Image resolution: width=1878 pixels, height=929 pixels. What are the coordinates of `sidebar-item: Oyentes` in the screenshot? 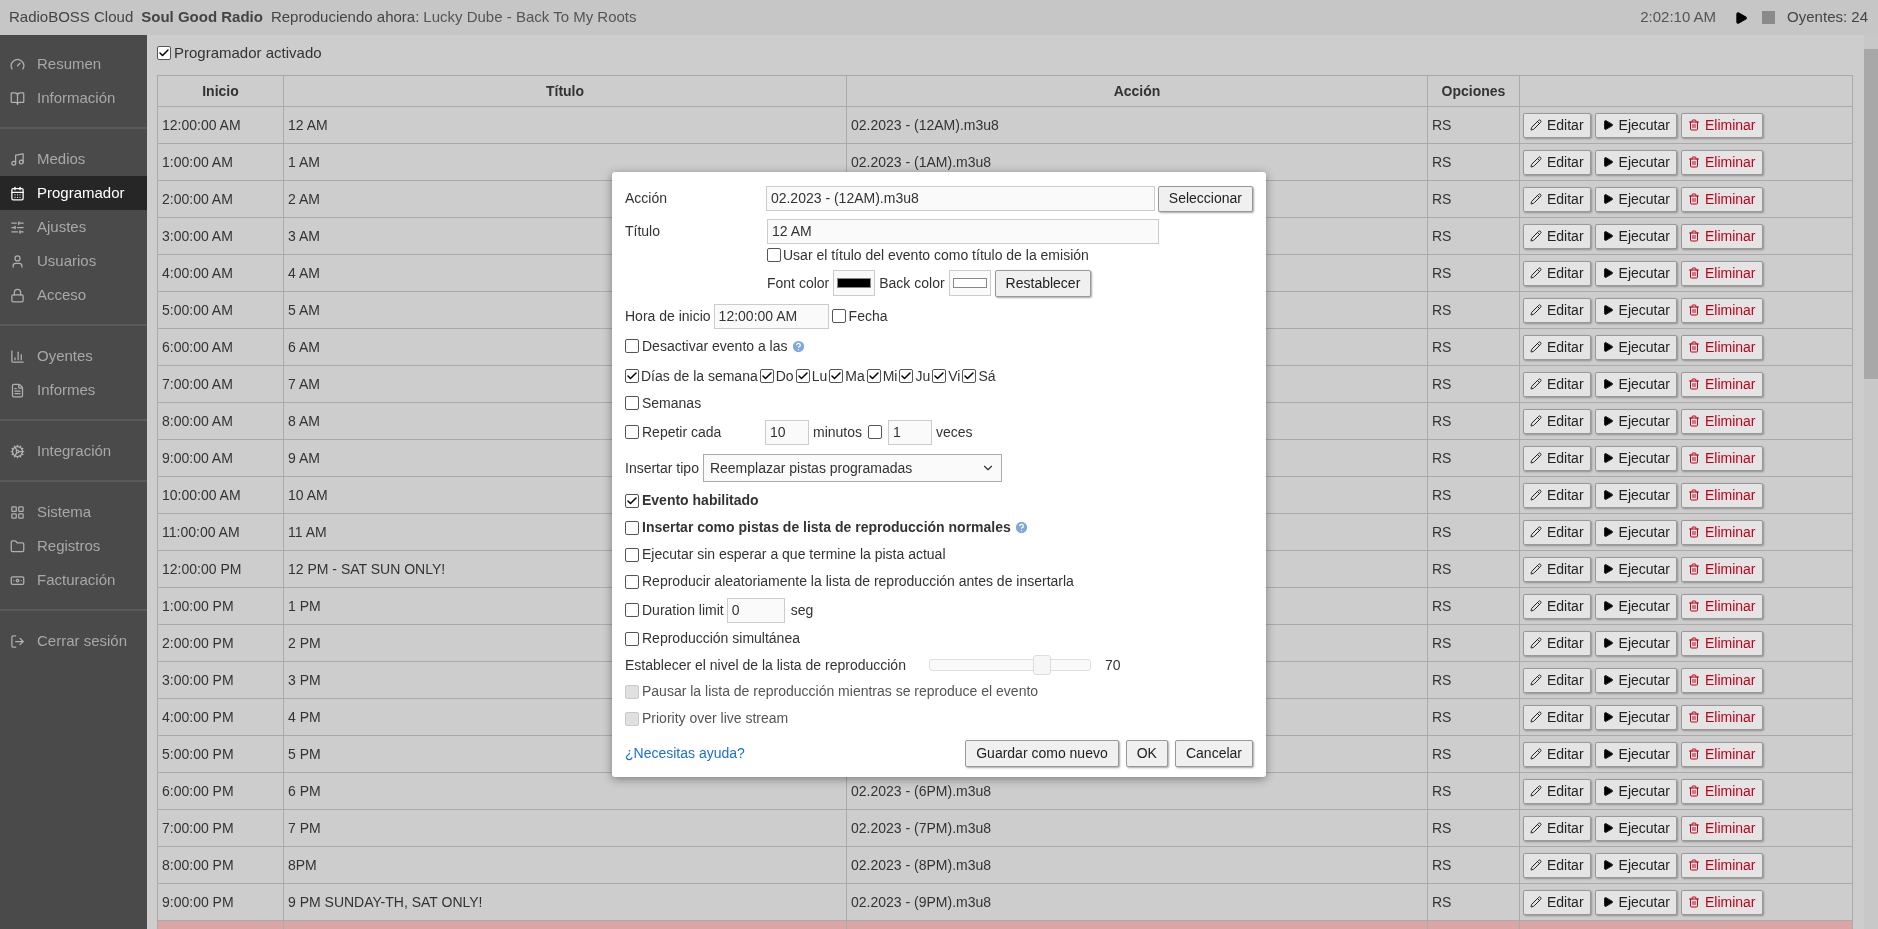 It's located at (73, 356).